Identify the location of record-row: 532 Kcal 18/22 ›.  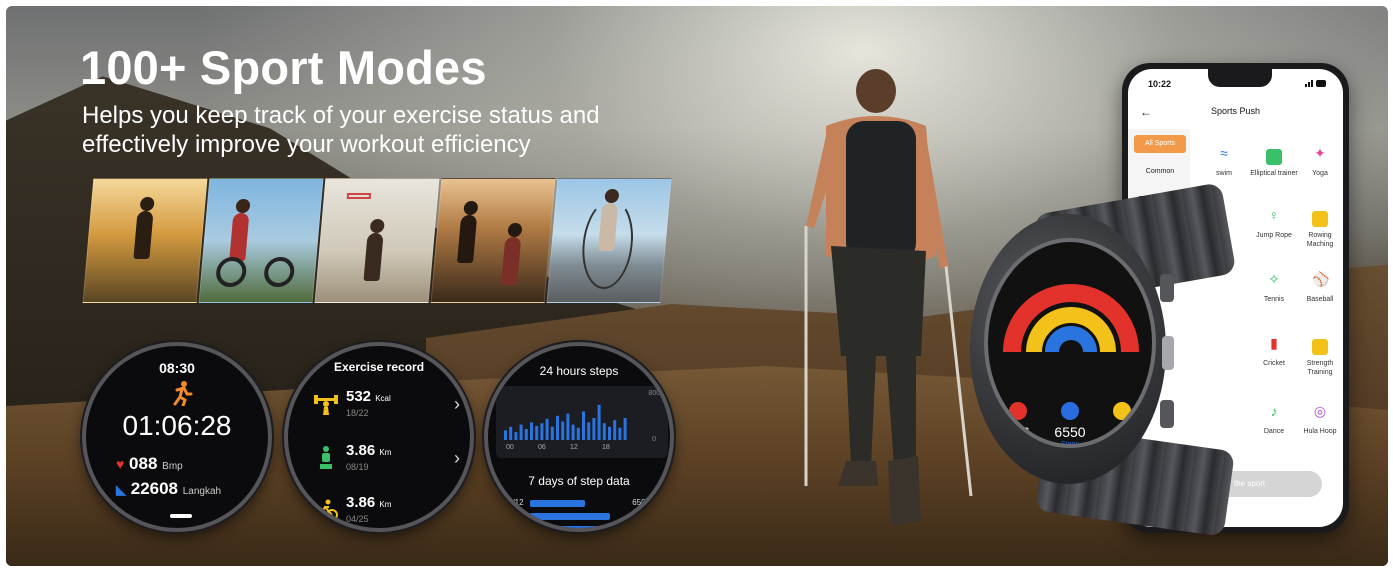
(389, 408).